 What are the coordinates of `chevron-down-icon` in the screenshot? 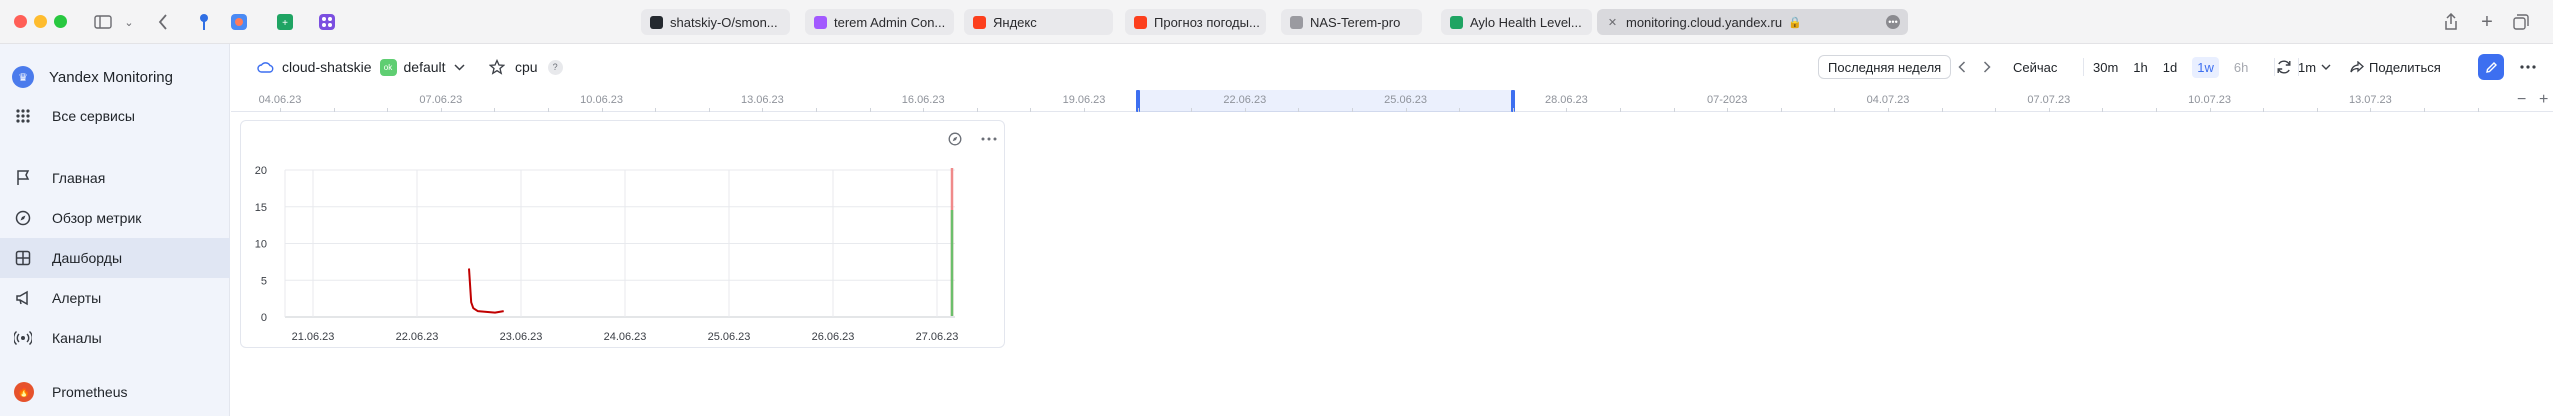 It's located at (459, 67).